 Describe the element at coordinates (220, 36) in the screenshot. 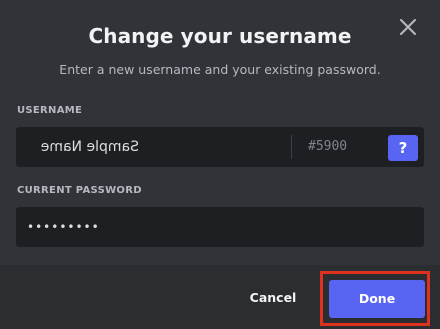

I see `dialog-title: Change your username` at that location.